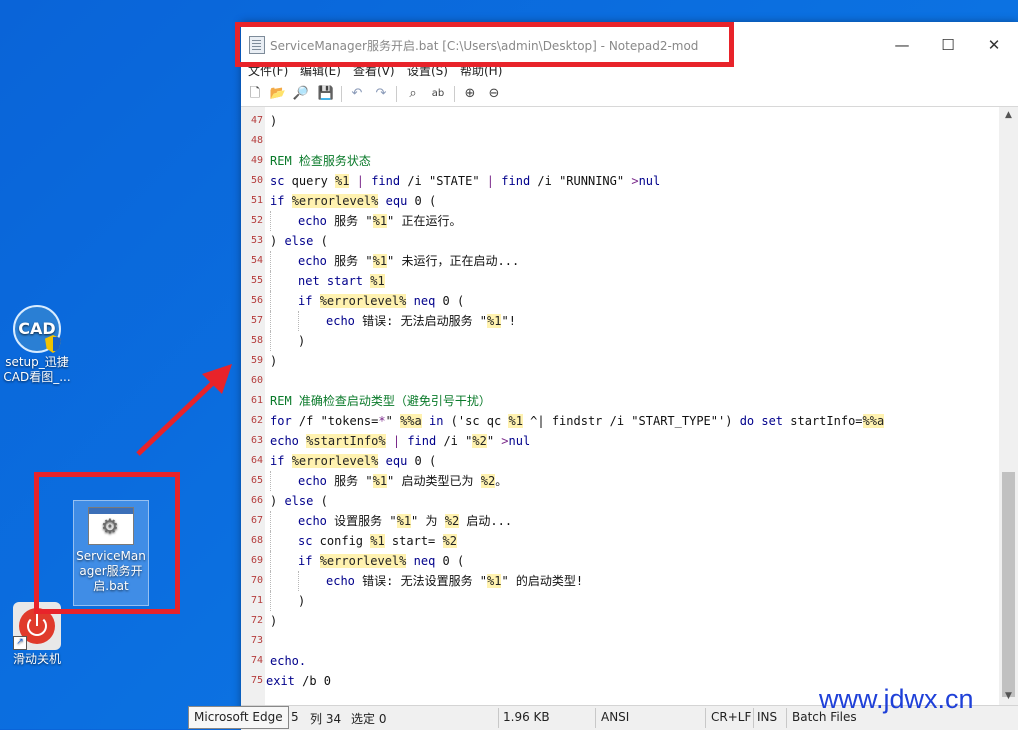  I want to click on code-line: 70 echo 错误: 无法设置服务 "%1" 的启动类型!, so click(620, 581).